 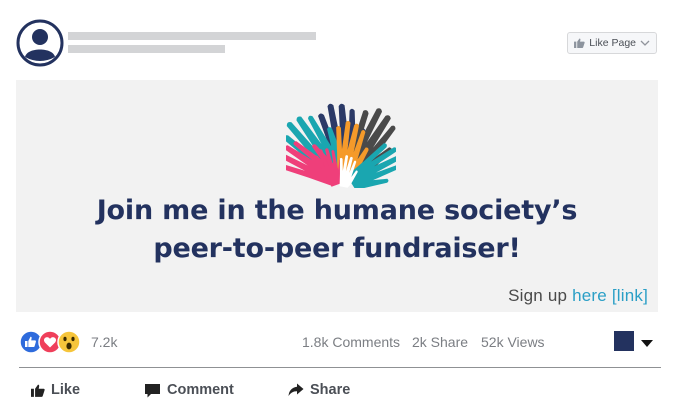 What do you see at coordinates (340, 367) in the screenshot?
I see `divider` at bounding box center [340, 367].